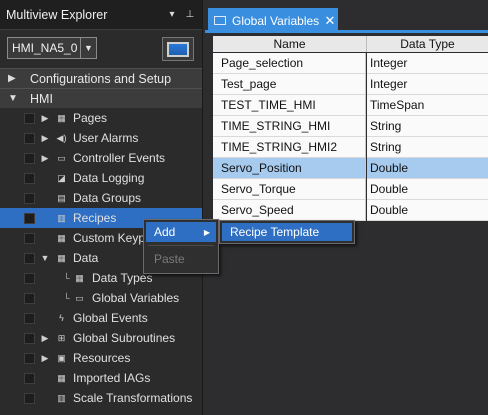 Image resolution: width=488 pixels, height=415 pixels. Describe the element at coordinates (220, 20) in the screenshot. I see `global-variables-tab-icon` at that location.